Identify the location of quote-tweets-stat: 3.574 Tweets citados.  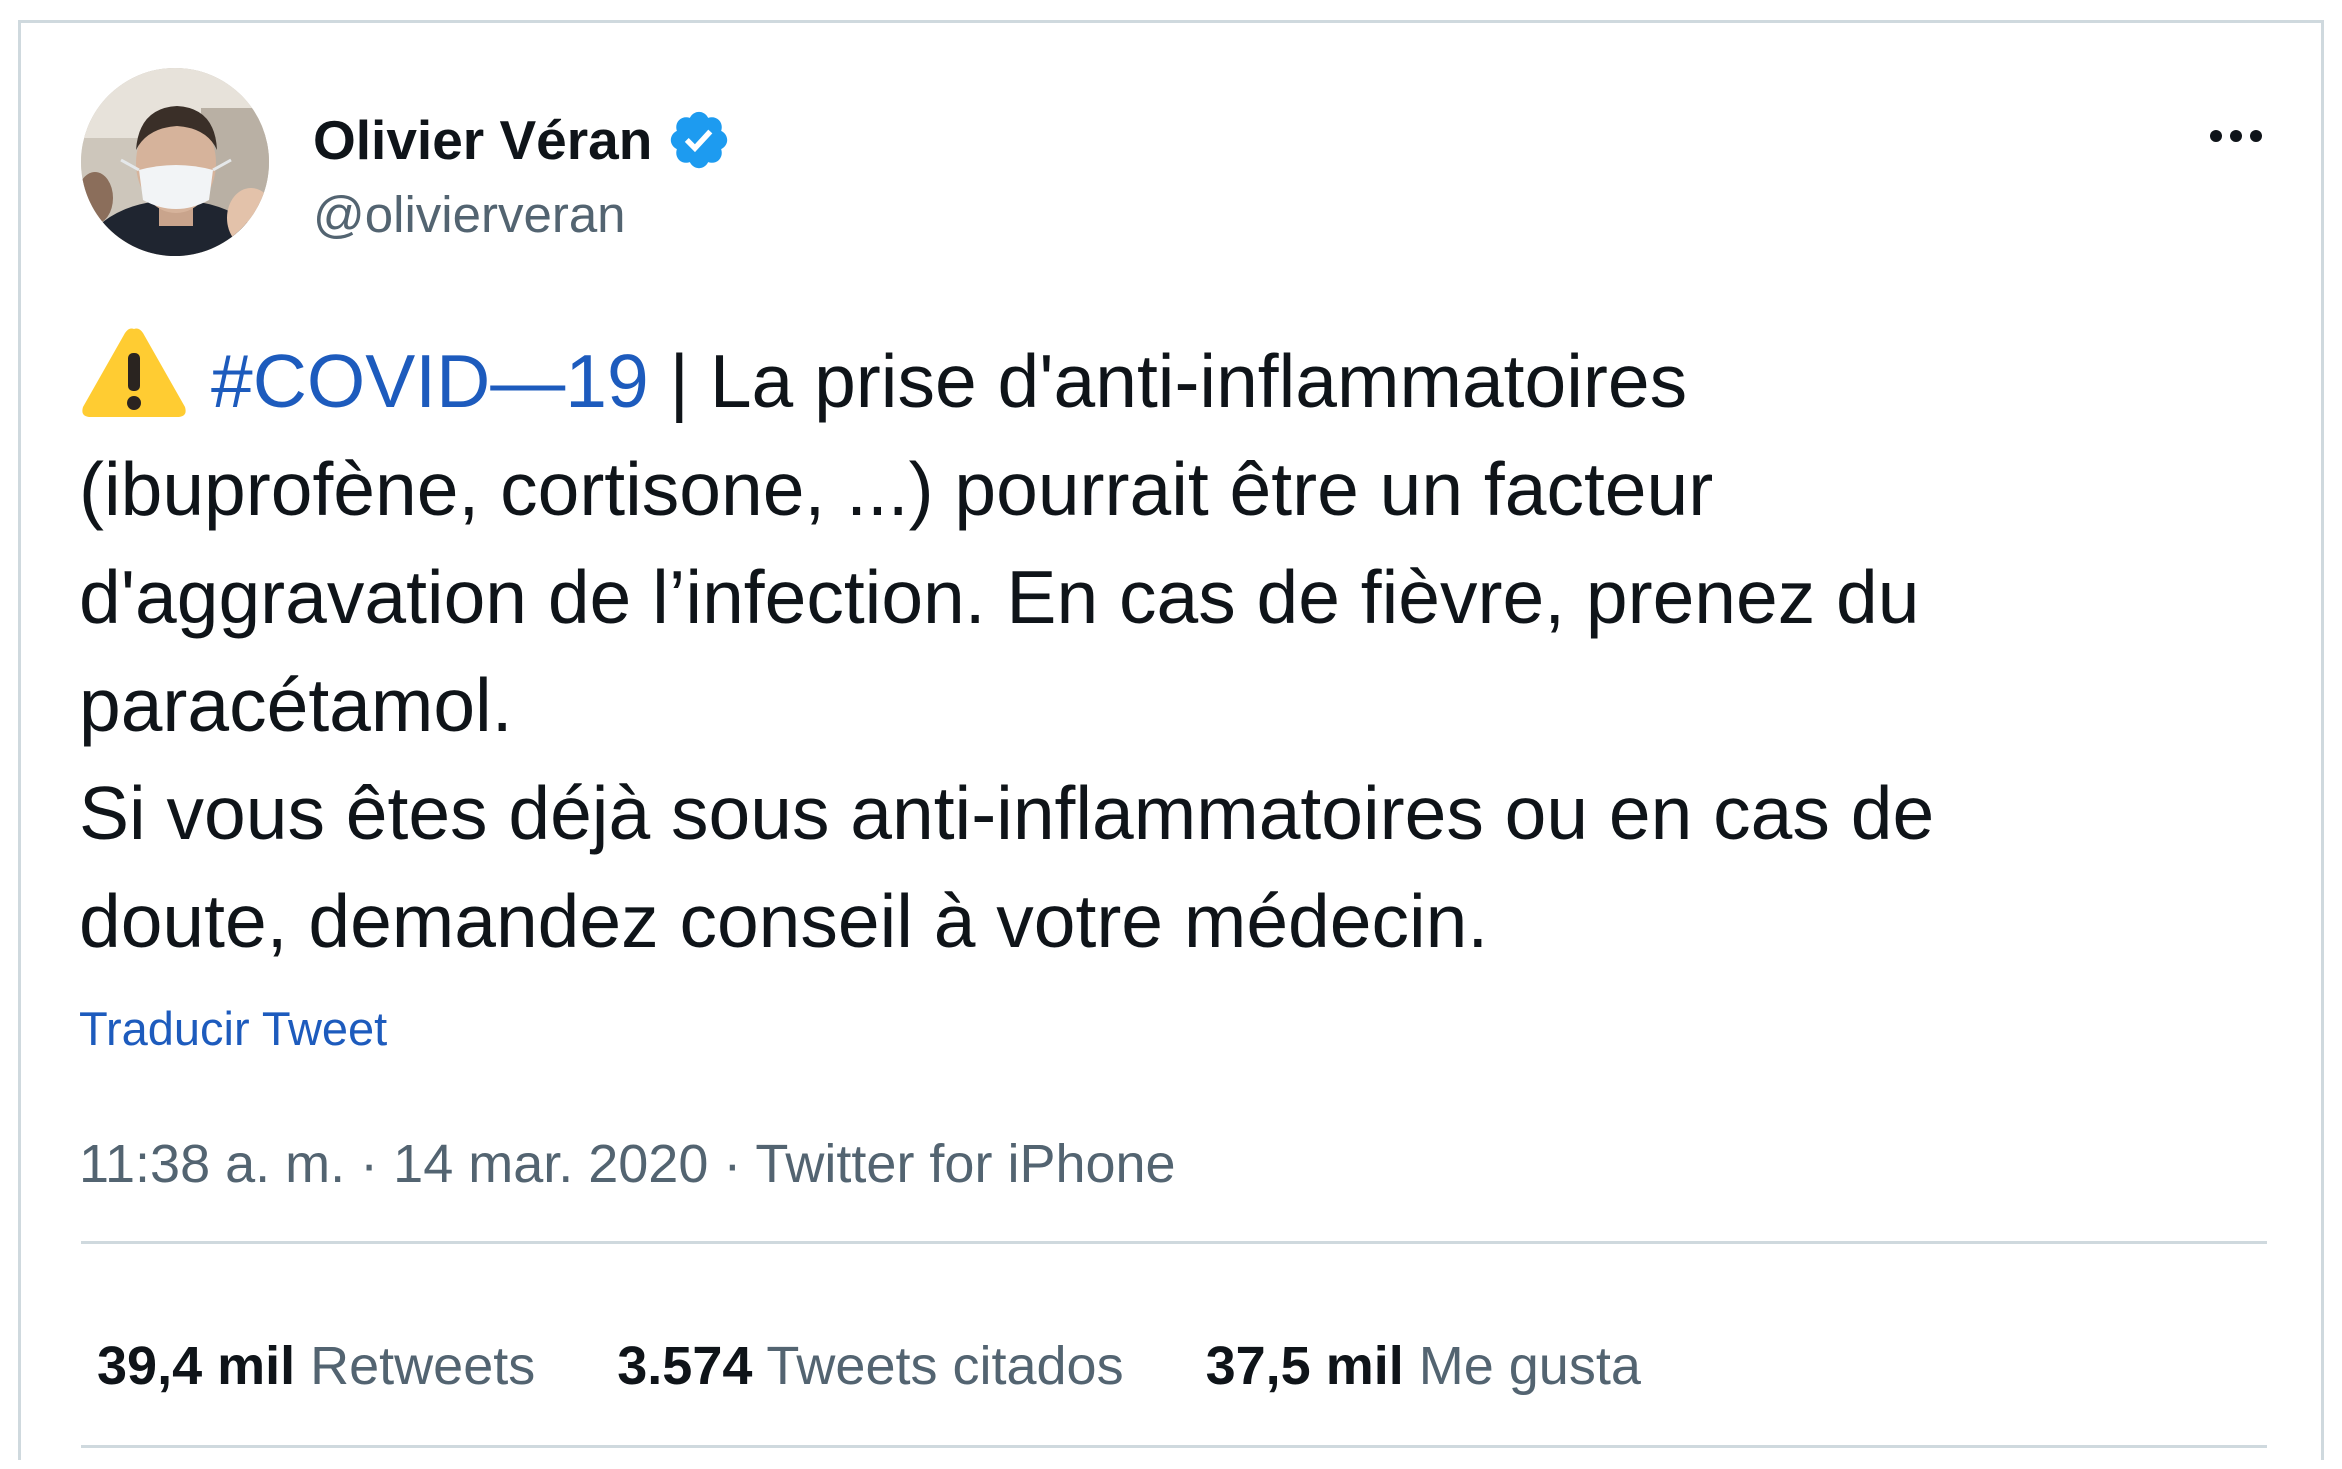
(870, 1366).